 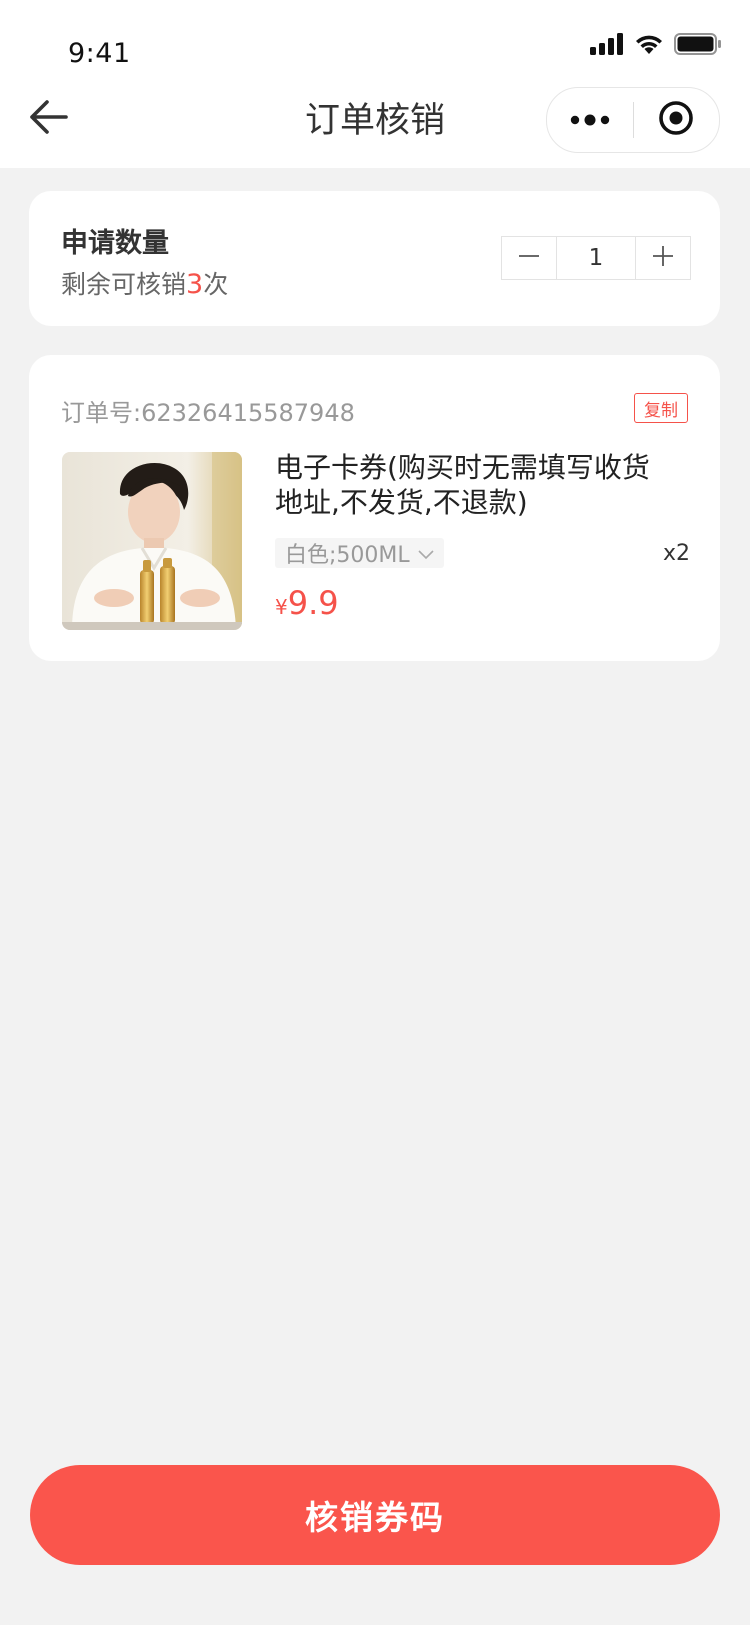 What do you see at coordinates (347, 555) in the screenshot?
I see `spec-text: 白色;500ML` at bounding box center [347, 555].